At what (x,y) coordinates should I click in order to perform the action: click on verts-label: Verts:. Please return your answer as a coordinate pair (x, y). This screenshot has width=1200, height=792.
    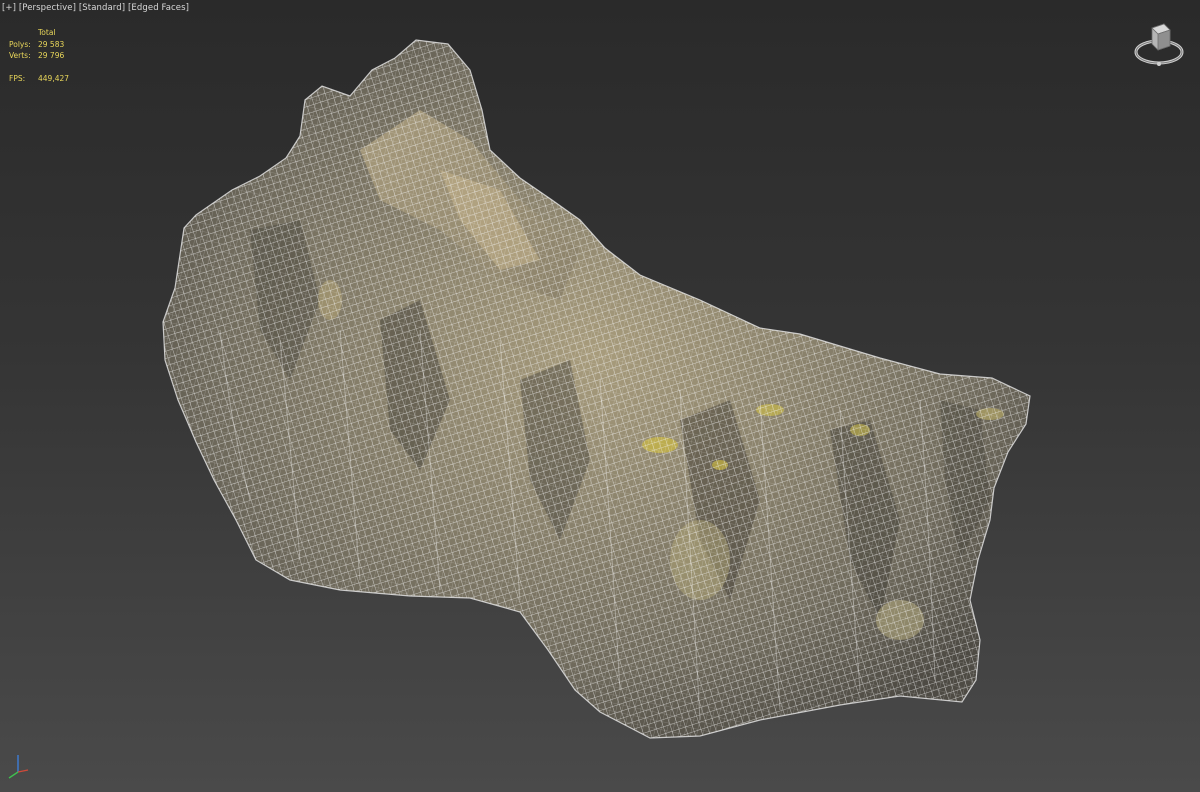
    Looking at the image, I should click on (20, 55).